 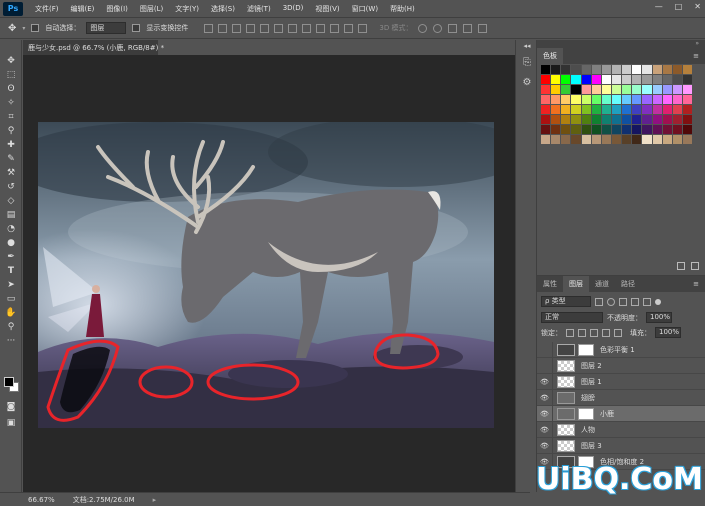 I want to click on layers-panel-menu-icon: ≡, so click(x=699, y=284).